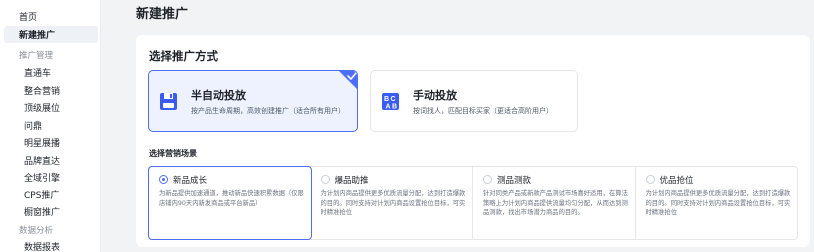 The image size is (814, 252). Describe the element at coordinates (28, 18) in the screenshot. I see `sidebar-item-home: 首页` at that location.